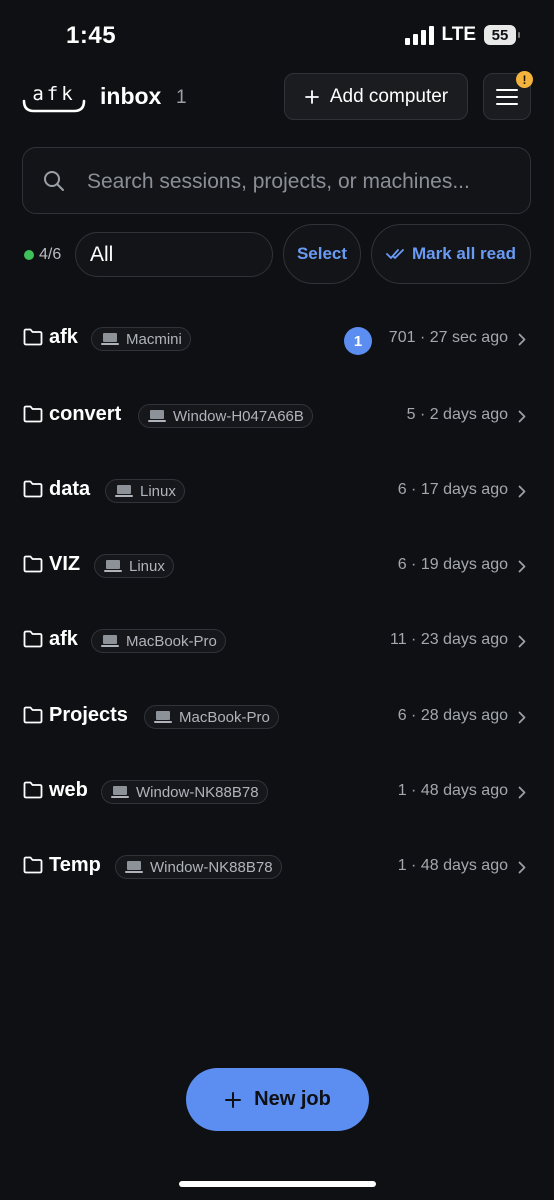 Image resolution: width=554 pixels, height=1200 pixels. I want to click on session-project-name: VIZ, so click(65, 564).